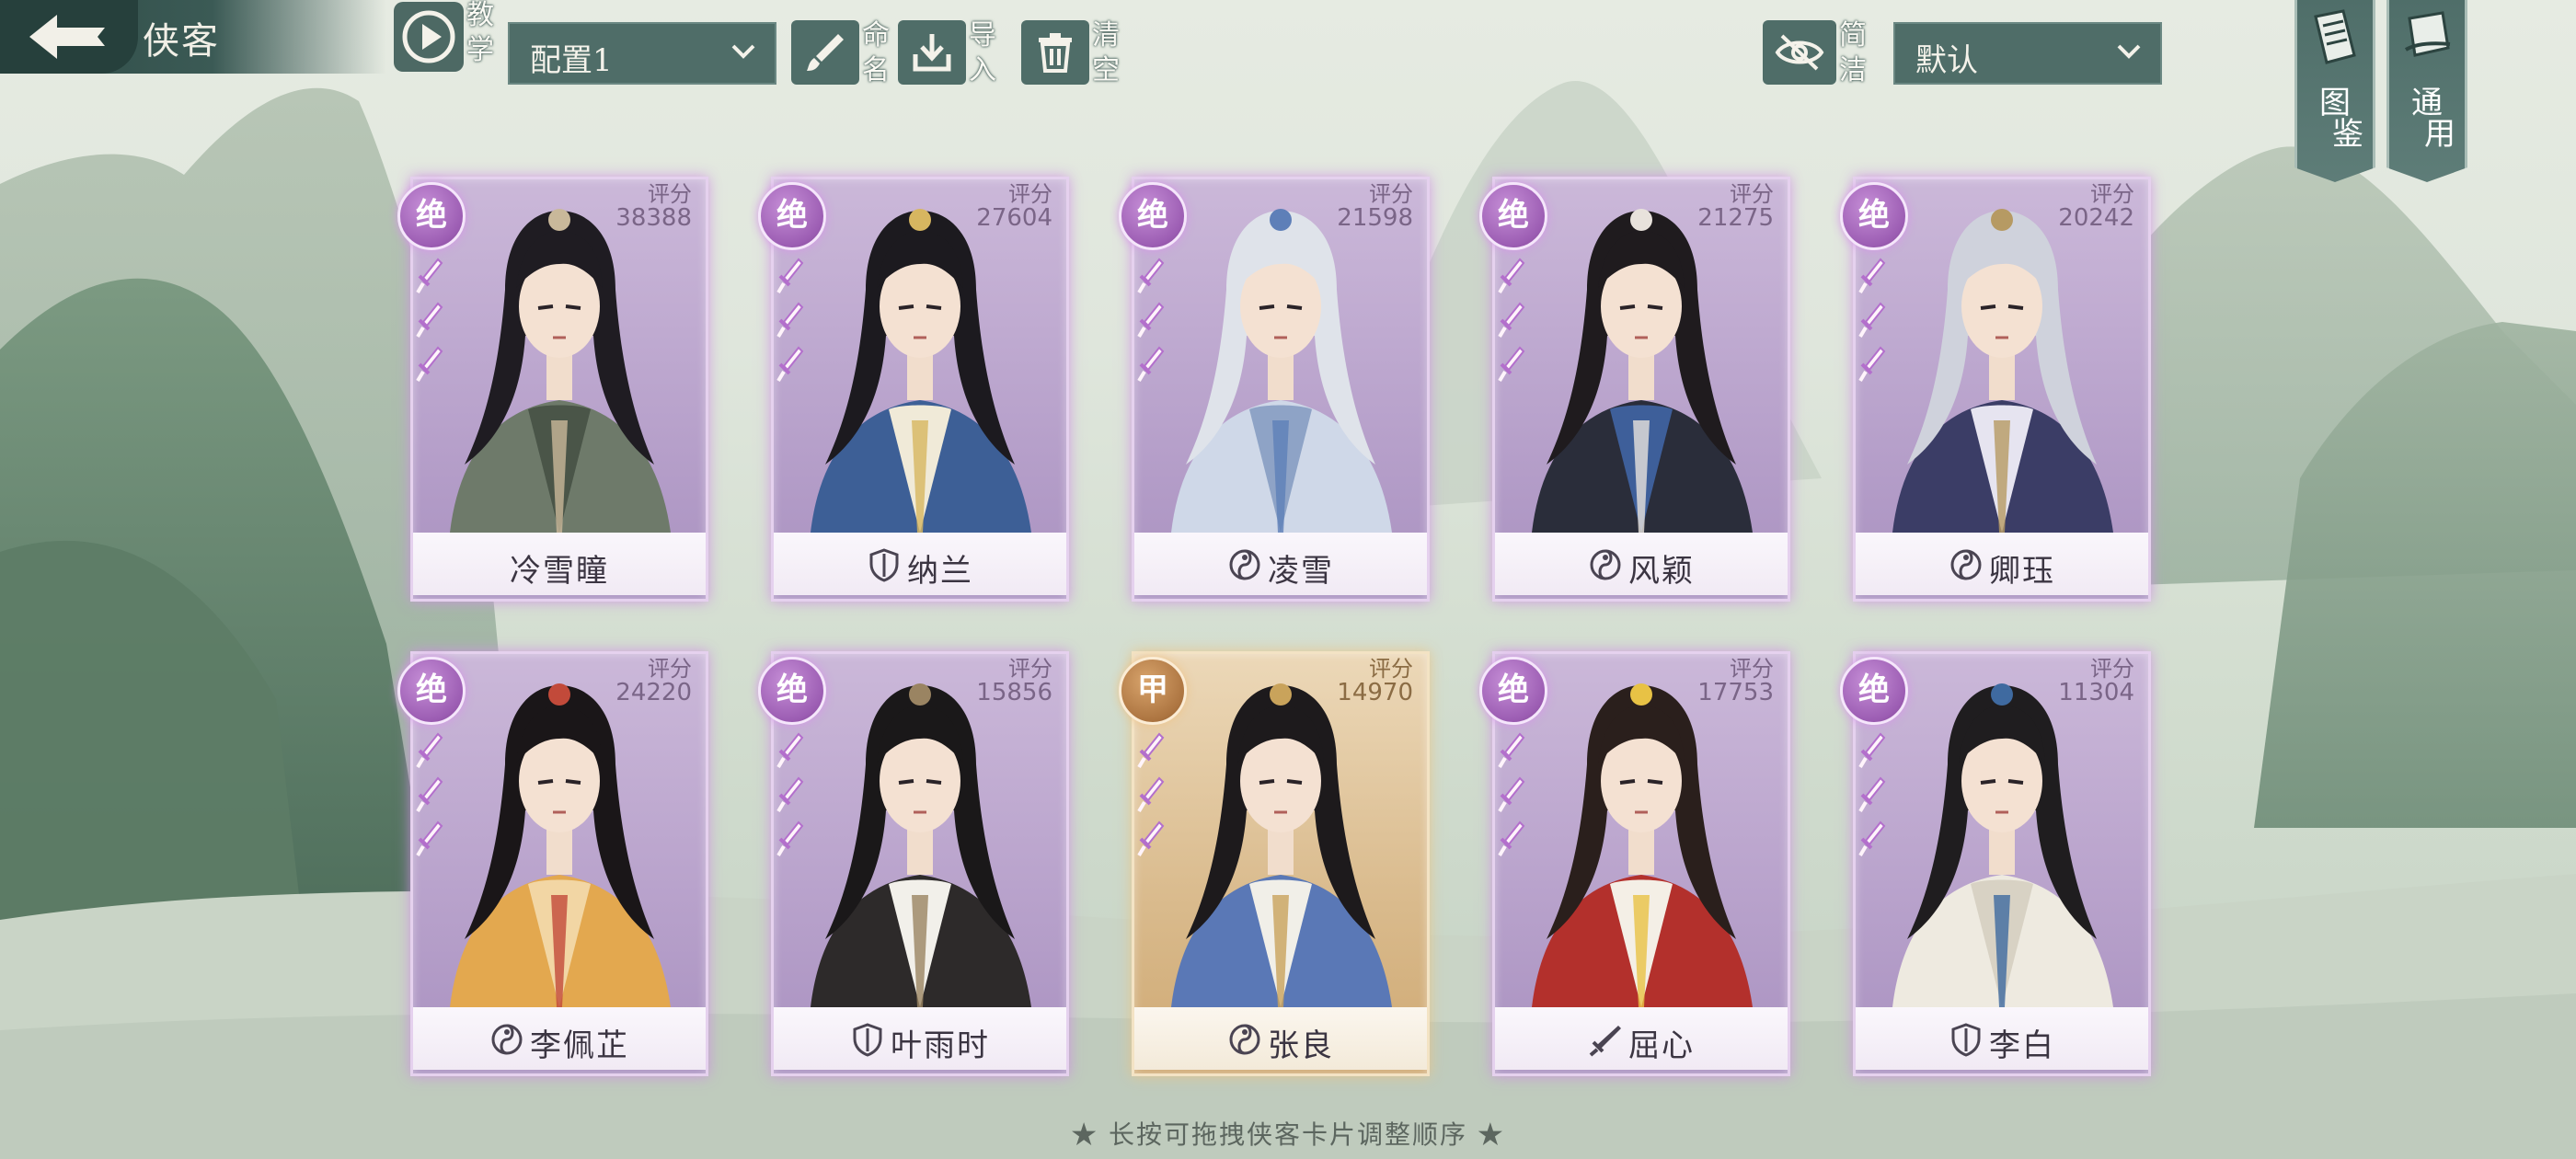  I want to click on name-bar: 张良, so click(1280, 1038).